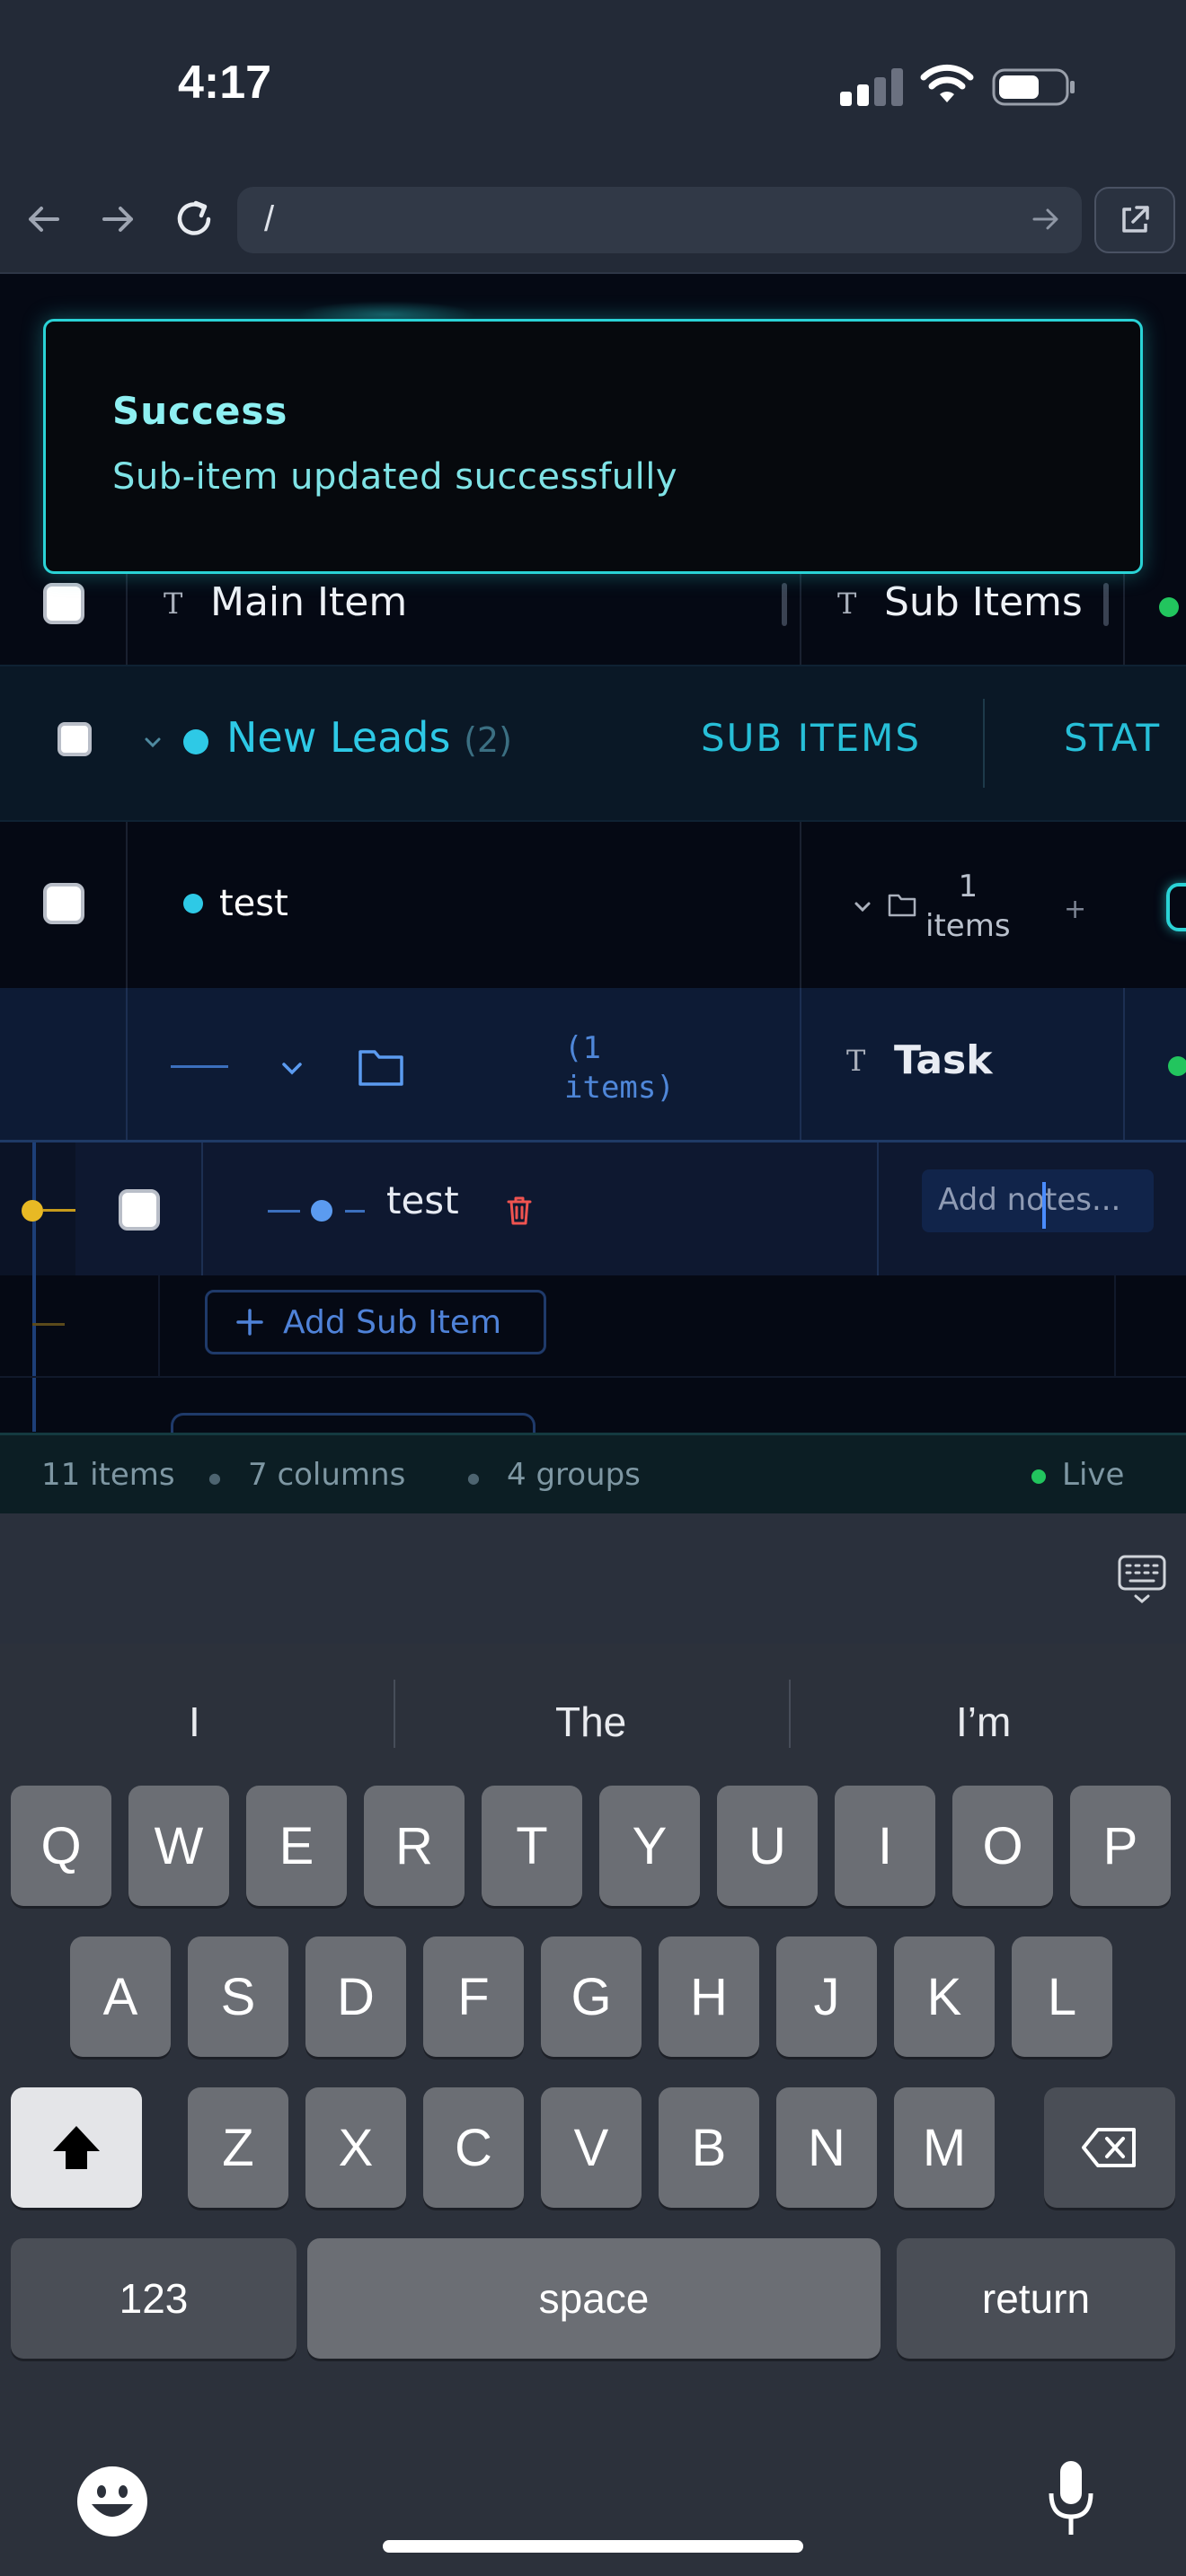 The image size is (1186, 2576). Describe the element at coordinates (238, 2147) in the screenshot. I see `key-z: Z` at that location.